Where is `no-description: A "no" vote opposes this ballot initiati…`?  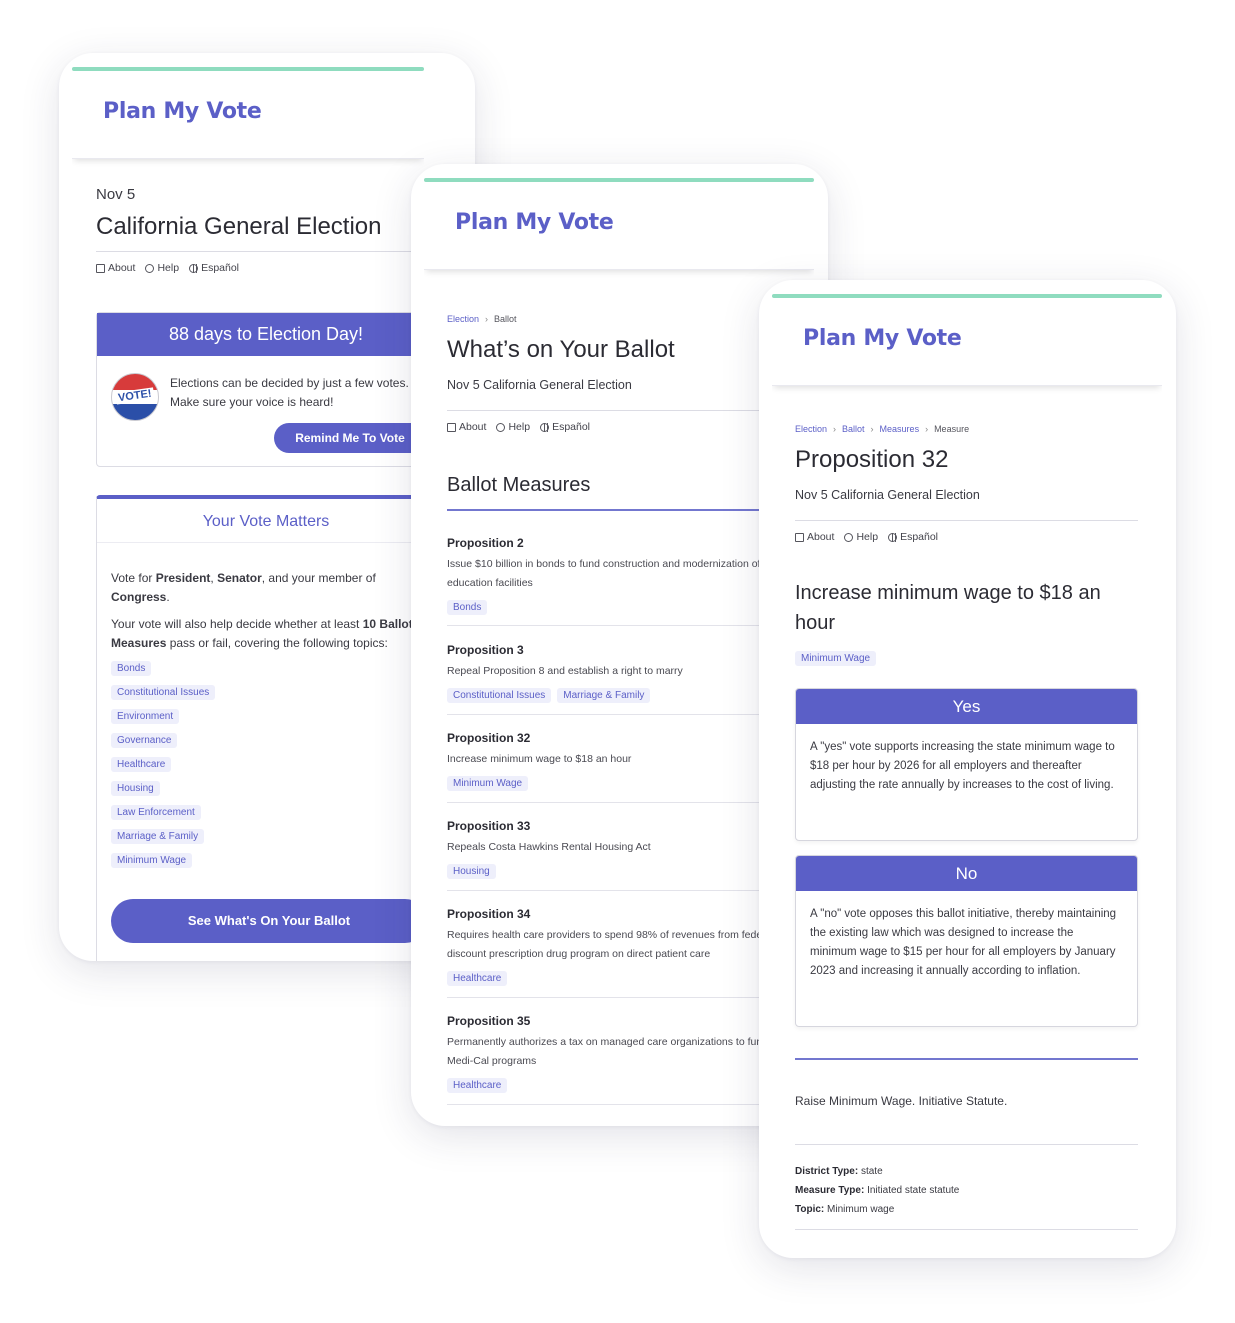
no-description: A "no" vote opposes this ballot initiati… is located at coordinates (963, 942).